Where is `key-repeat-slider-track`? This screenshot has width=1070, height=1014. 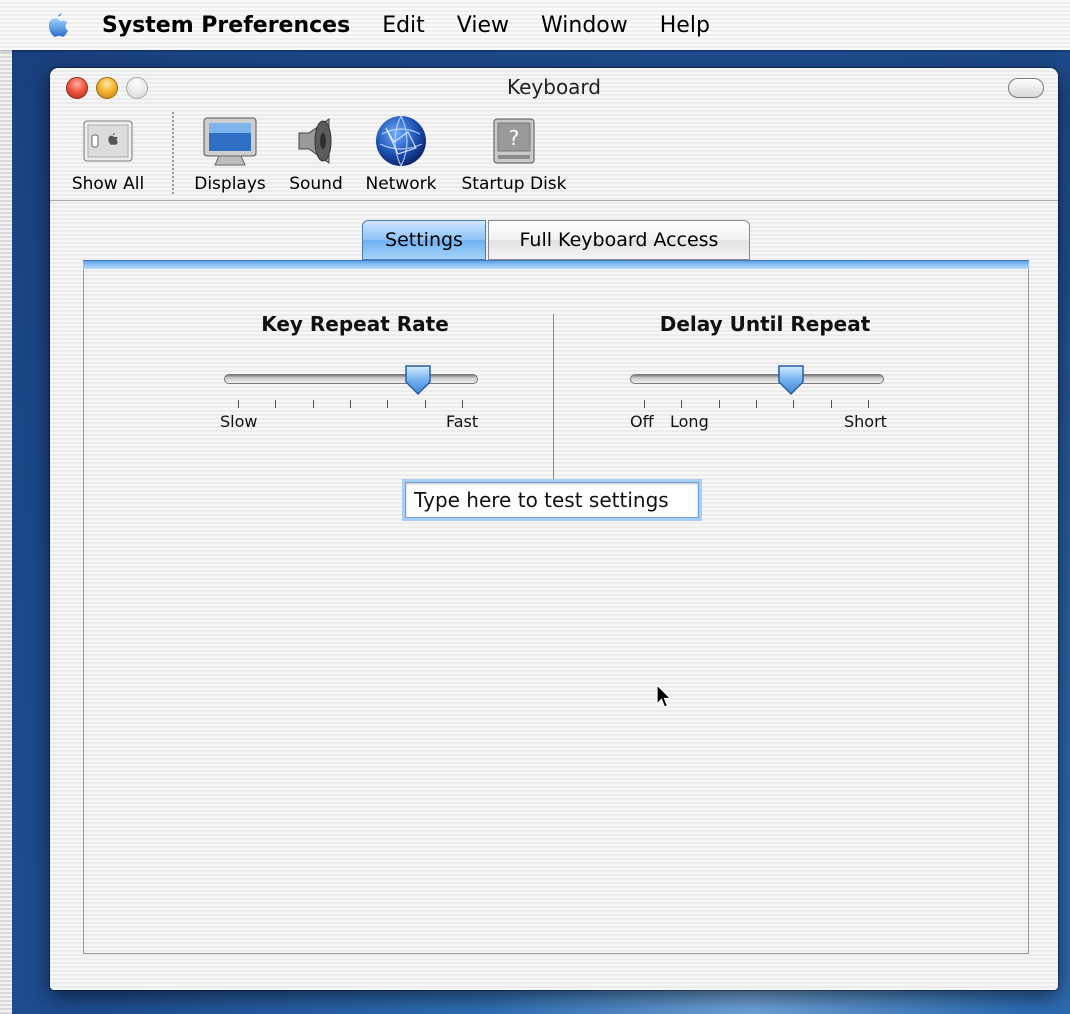
key-repeat-slider-track is located at coordinates (351, 379).